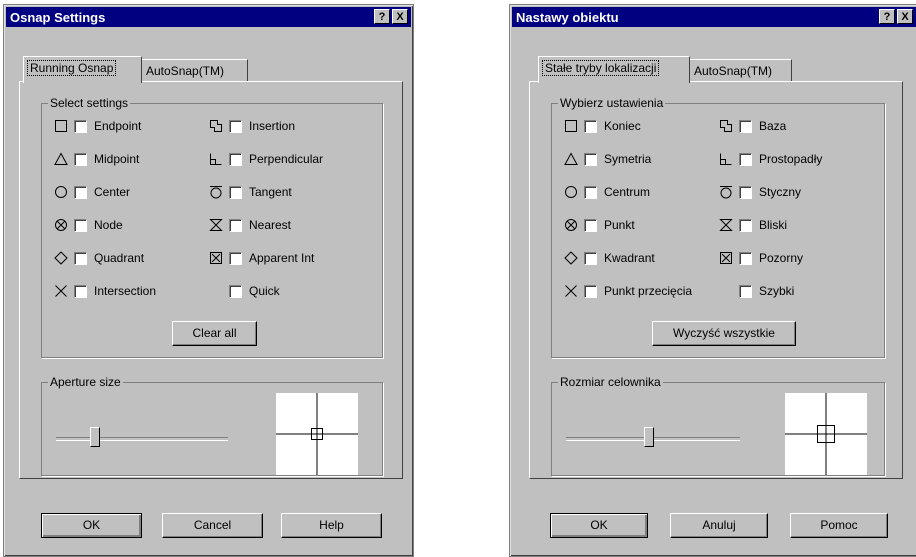 Image resolution: width=916 pixels, height=557 pixels. What do you see at coordinates (212, 425) in the screenshot?
I see `aperture-size-group: Aperture size` at bounding box center [212, 425].